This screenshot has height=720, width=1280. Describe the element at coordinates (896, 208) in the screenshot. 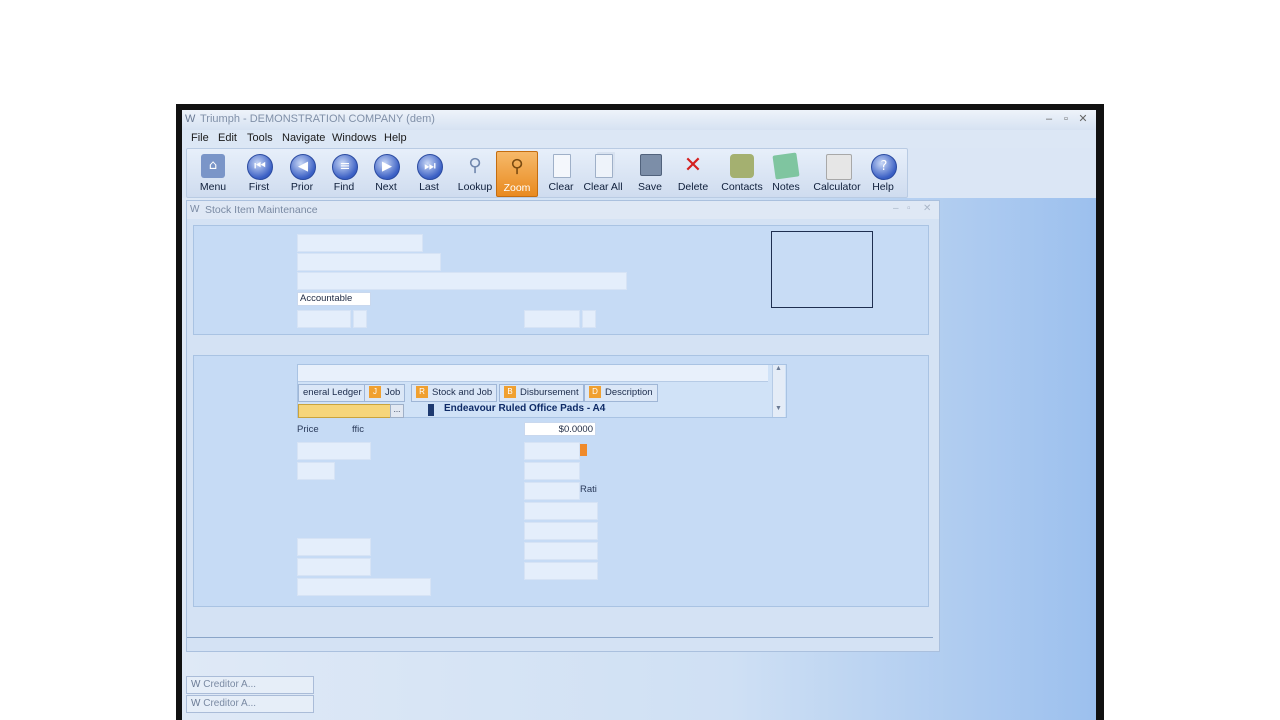

I see `child-minimize-button: –` at that location.